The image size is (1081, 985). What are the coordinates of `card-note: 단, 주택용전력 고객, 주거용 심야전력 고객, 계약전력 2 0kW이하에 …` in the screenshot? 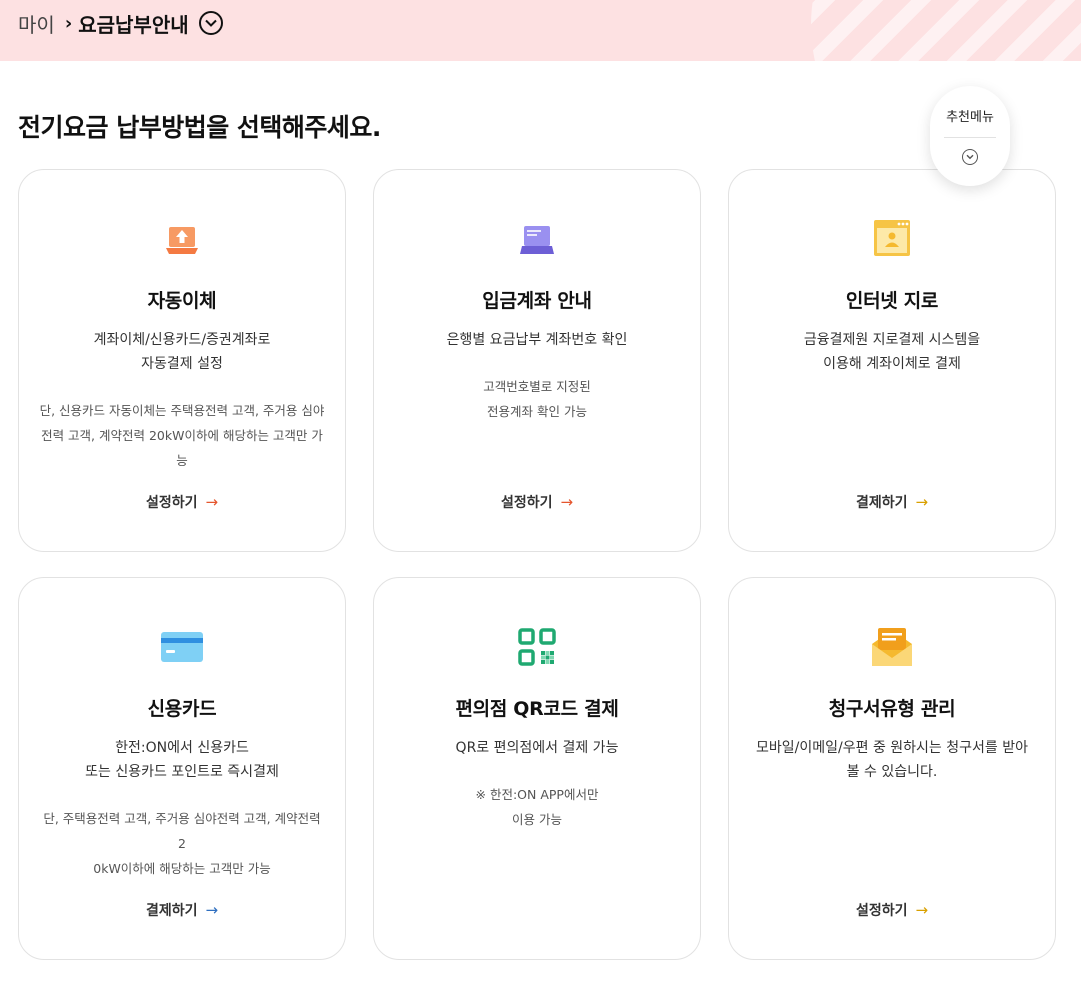 It's located at (182, 843).